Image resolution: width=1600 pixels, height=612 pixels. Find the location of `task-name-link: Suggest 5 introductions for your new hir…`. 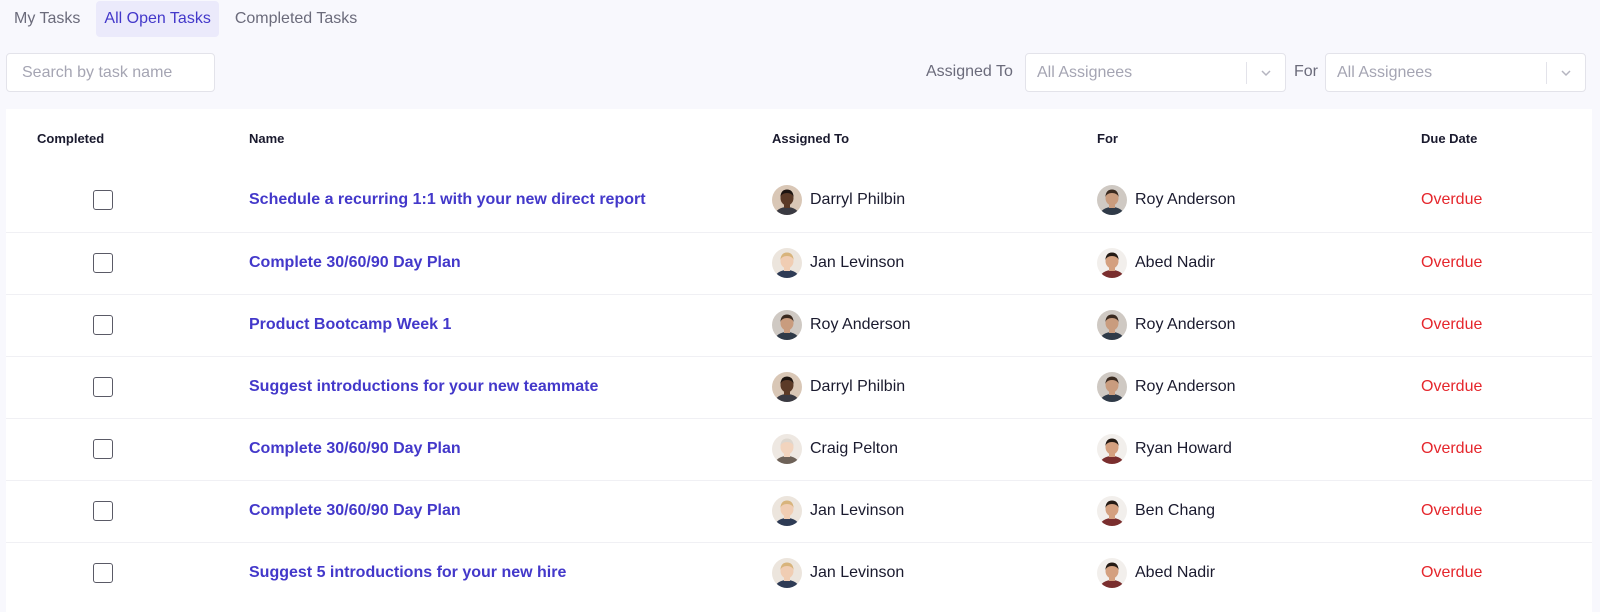

task-name-link: Suggest 5 introductions for your new hir… is located at coordinates (407, 573).